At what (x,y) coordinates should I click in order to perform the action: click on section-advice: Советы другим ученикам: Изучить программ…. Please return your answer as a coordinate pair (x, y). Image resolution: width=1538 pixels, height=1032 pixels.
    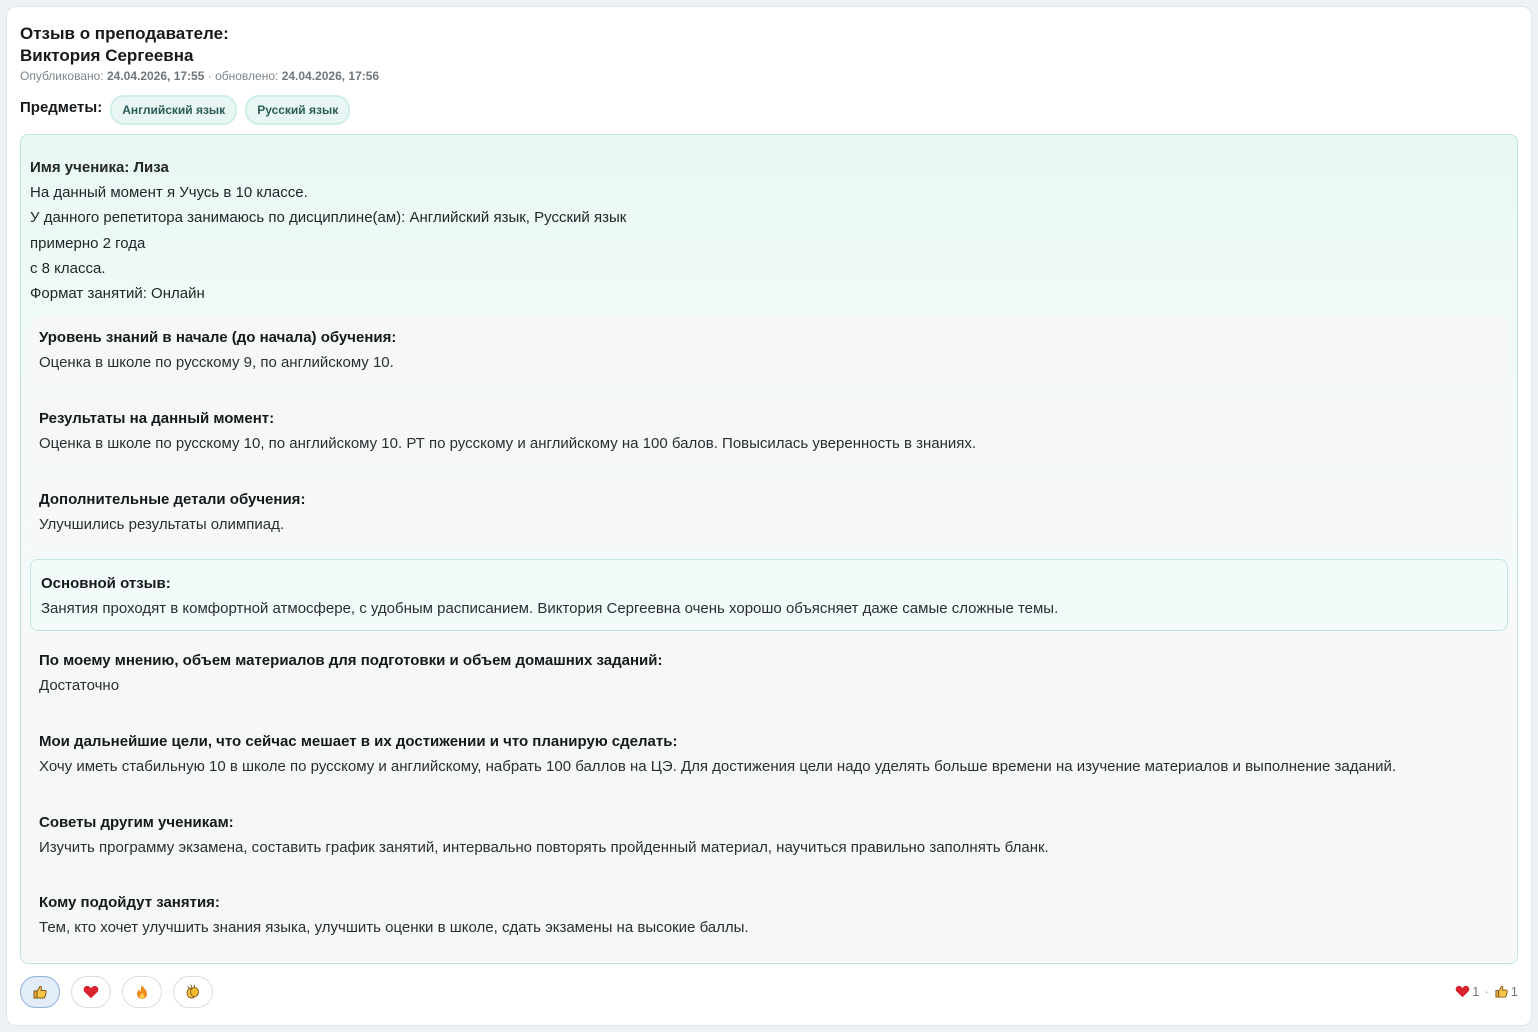
    Looking at the image, I should click on (769, 837).